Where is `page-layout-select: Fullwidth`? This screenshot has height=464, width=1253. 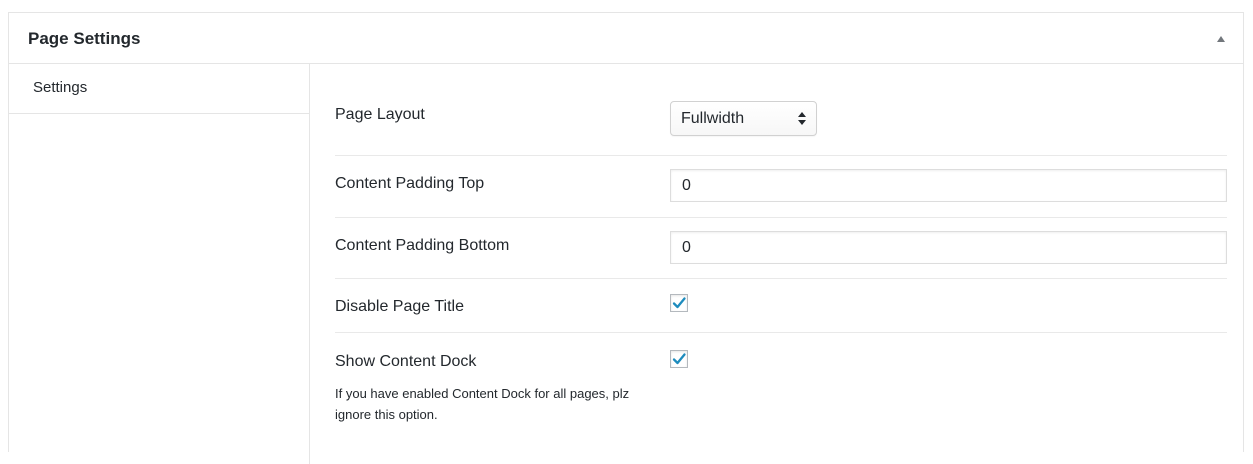 page-layout-select: Fullwidth is located at coordinates (743, 118).